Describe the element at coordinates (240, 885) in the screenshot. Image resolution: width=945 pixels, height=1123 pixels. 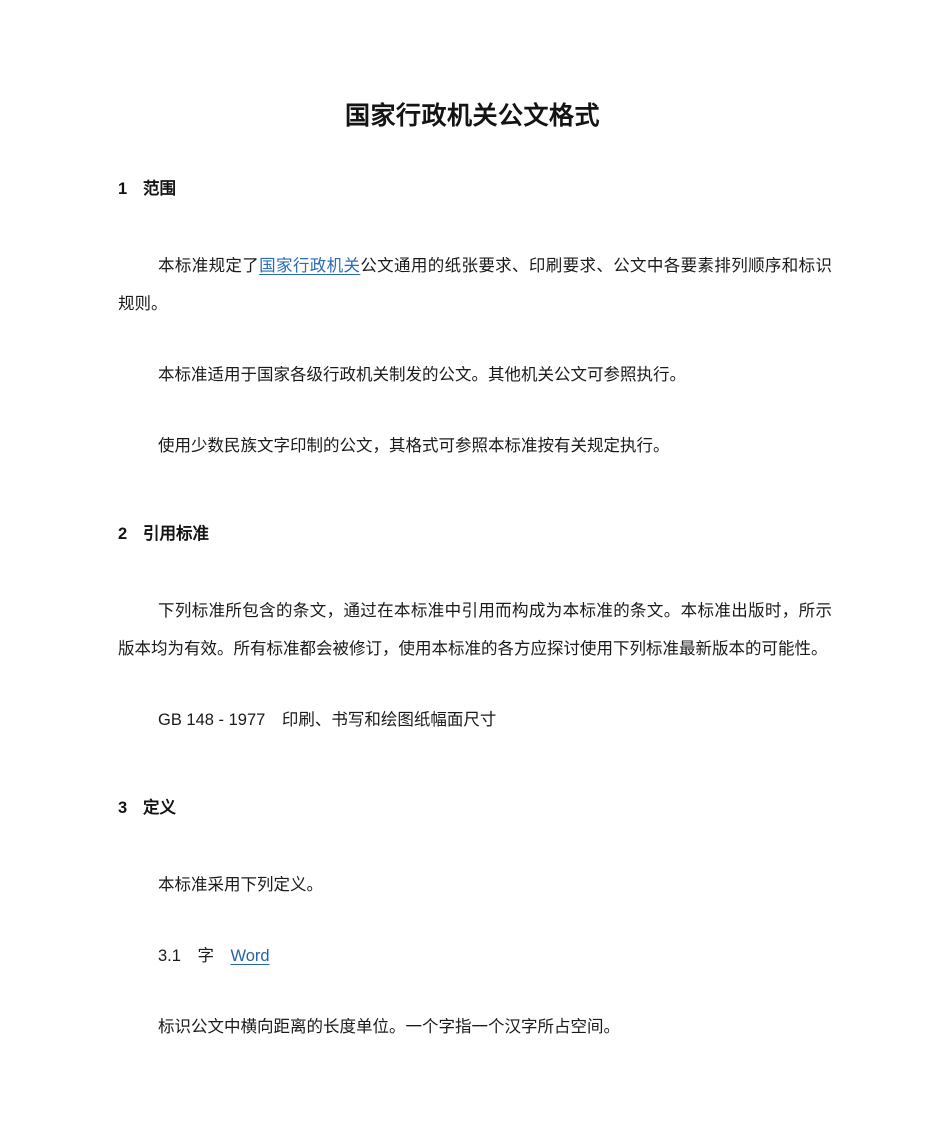
I see `paragraph-3-1: 本标准采用下列定义。` at that location.